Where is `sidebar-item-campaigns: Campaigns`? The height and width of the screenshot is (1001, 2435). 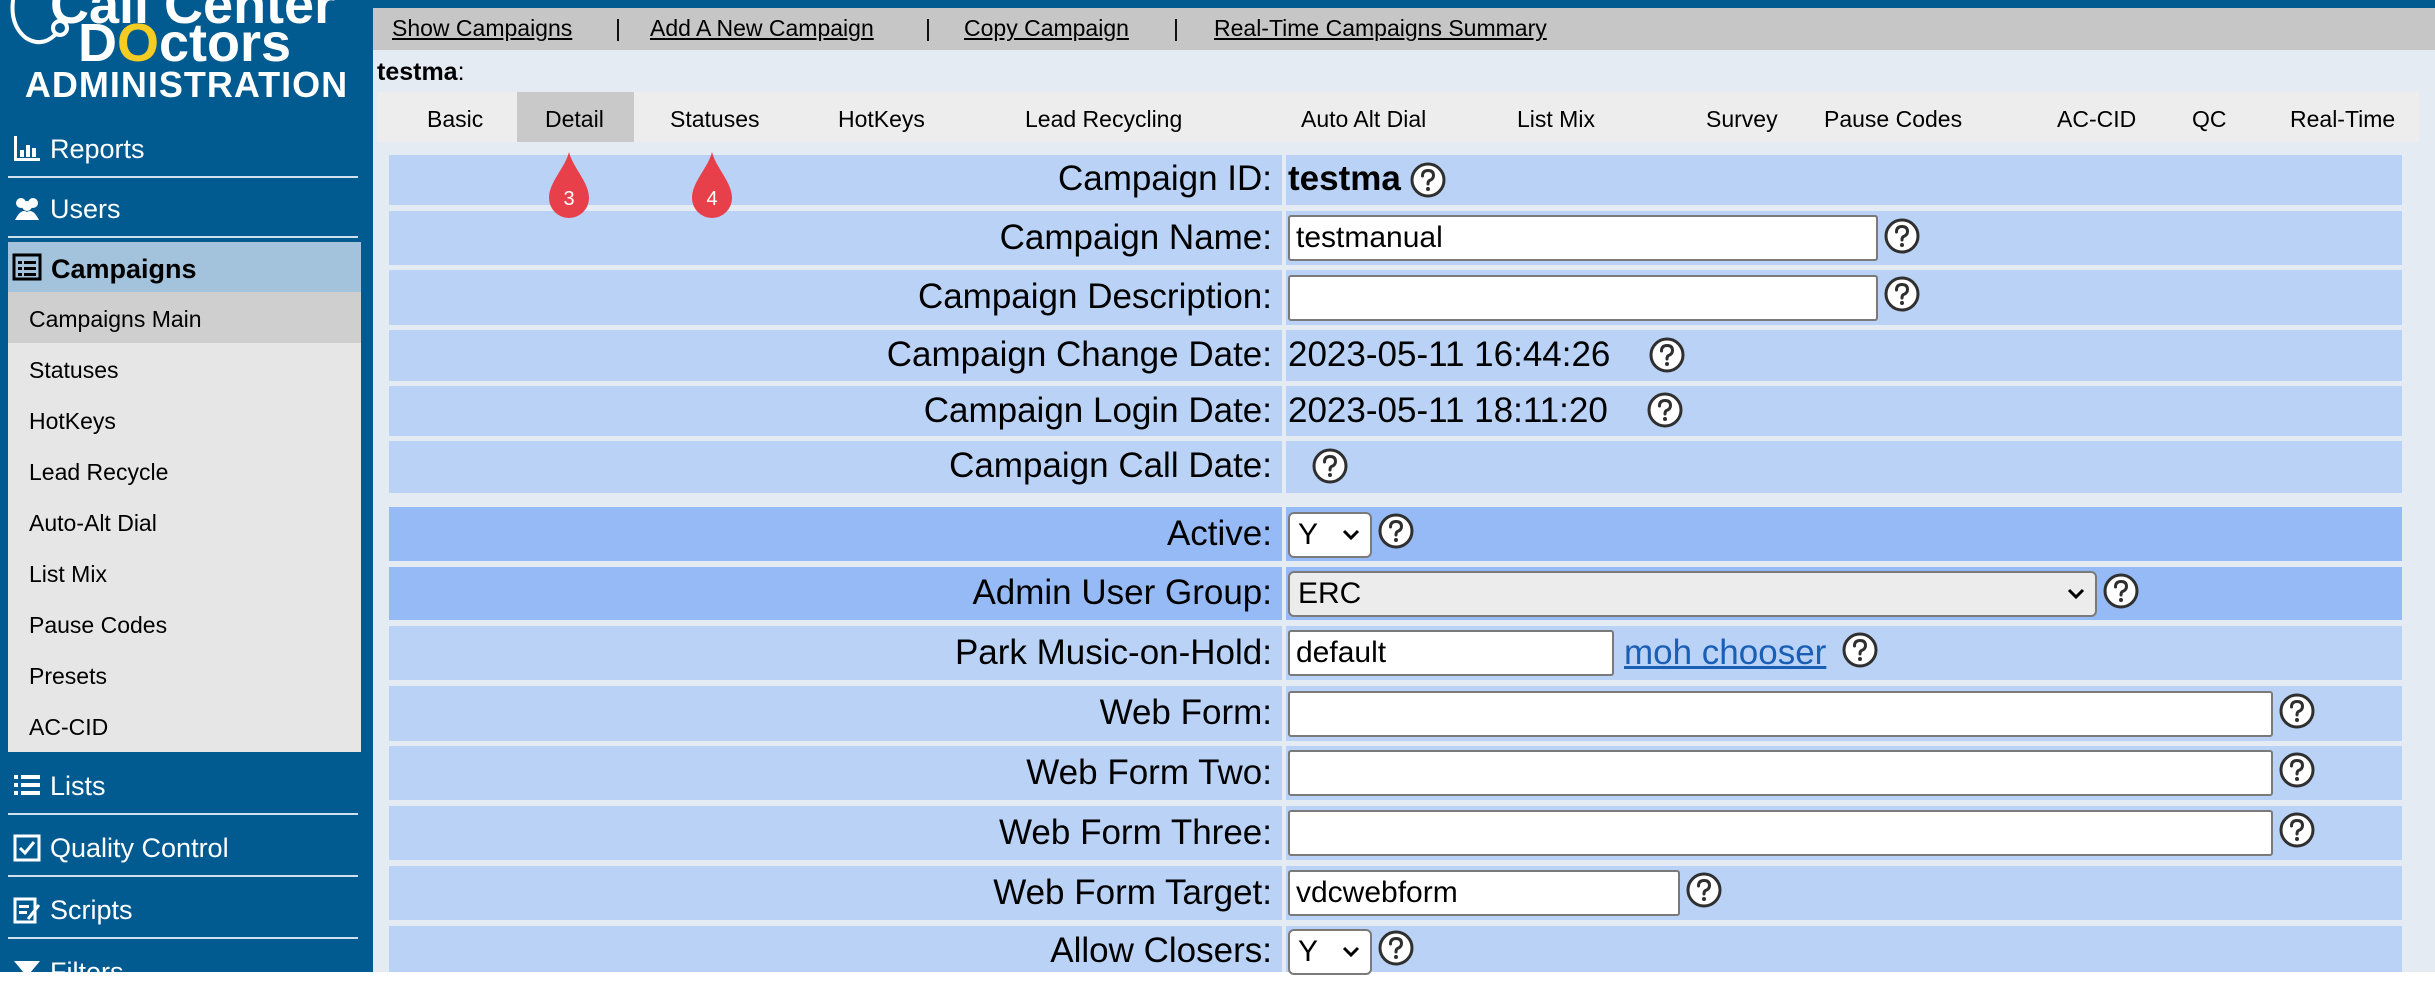 sidebar-item-campaigns: Campaigns is located at coordinates (184, 267).